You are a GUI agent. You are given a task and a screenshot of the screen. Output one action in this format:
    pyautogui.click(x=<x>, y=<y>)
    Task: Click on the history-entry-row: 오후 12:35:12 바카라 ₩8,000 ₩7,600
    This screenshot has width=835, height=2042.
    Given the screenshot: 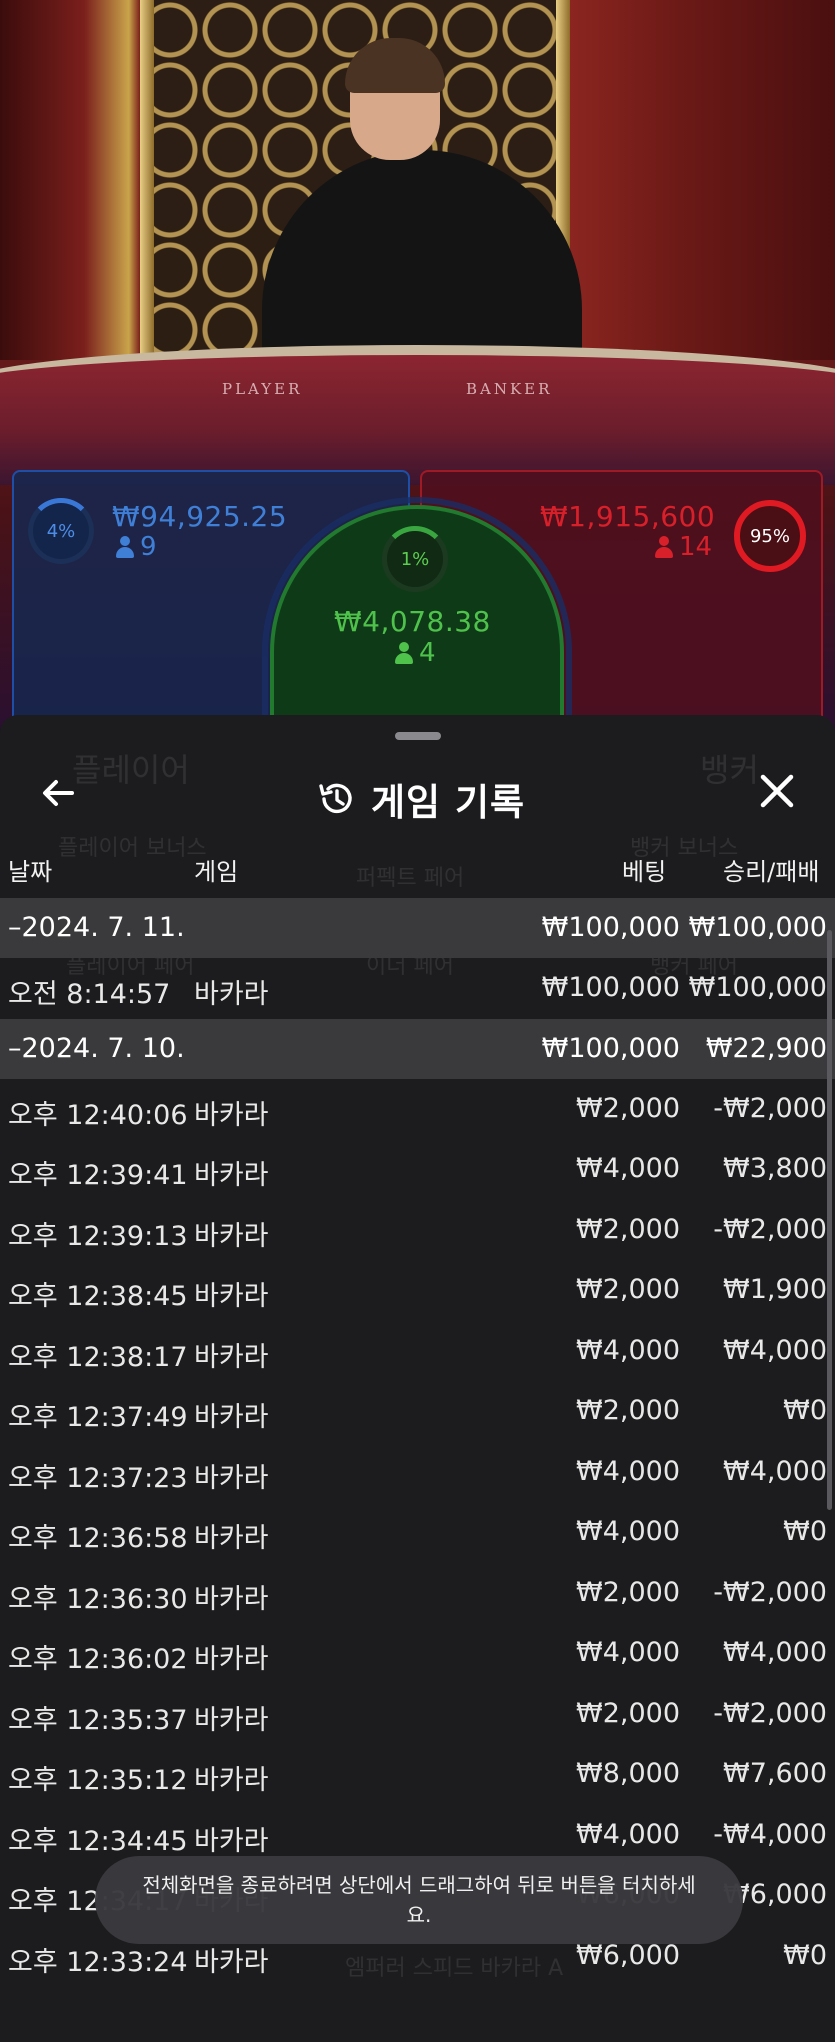 What is the action you would take?
    pyautogui.click(x=417, y=1774)
    